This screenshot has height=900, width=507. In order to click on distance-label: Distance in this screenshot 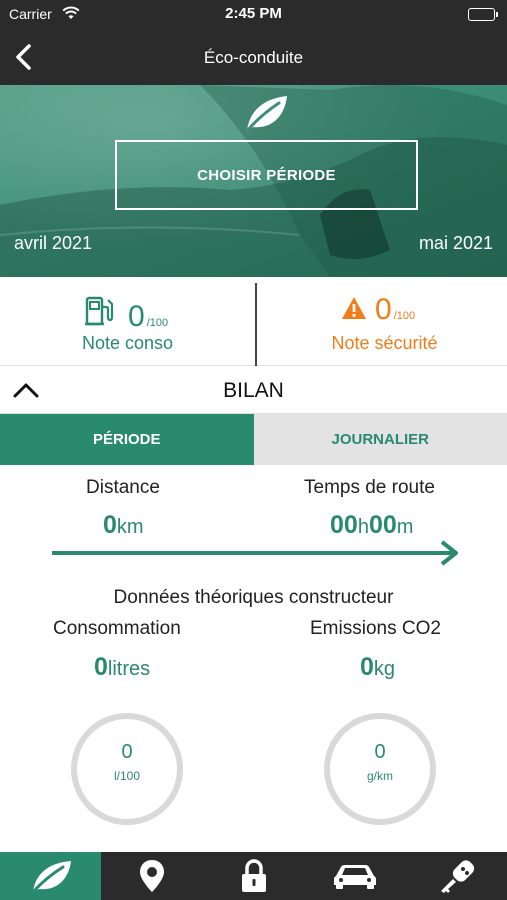, I will do `click(123, 487)`.